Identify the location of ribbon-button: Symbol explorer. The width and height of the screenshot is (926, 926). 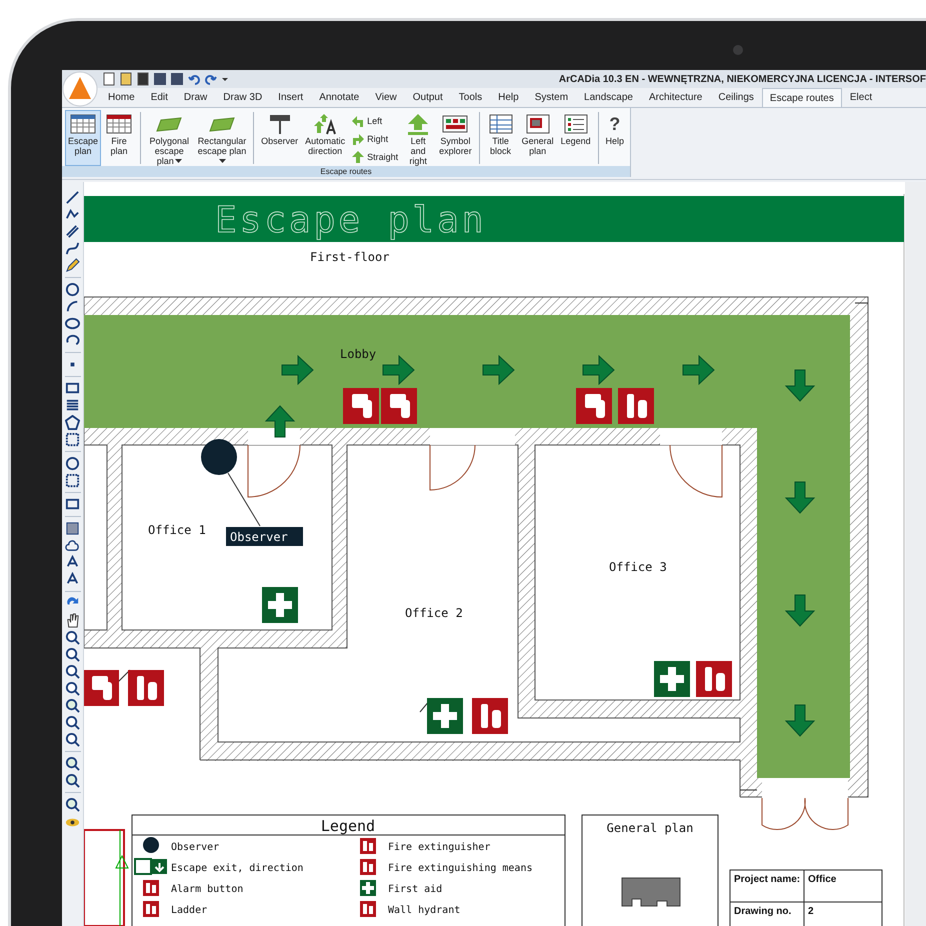
(455, 138).